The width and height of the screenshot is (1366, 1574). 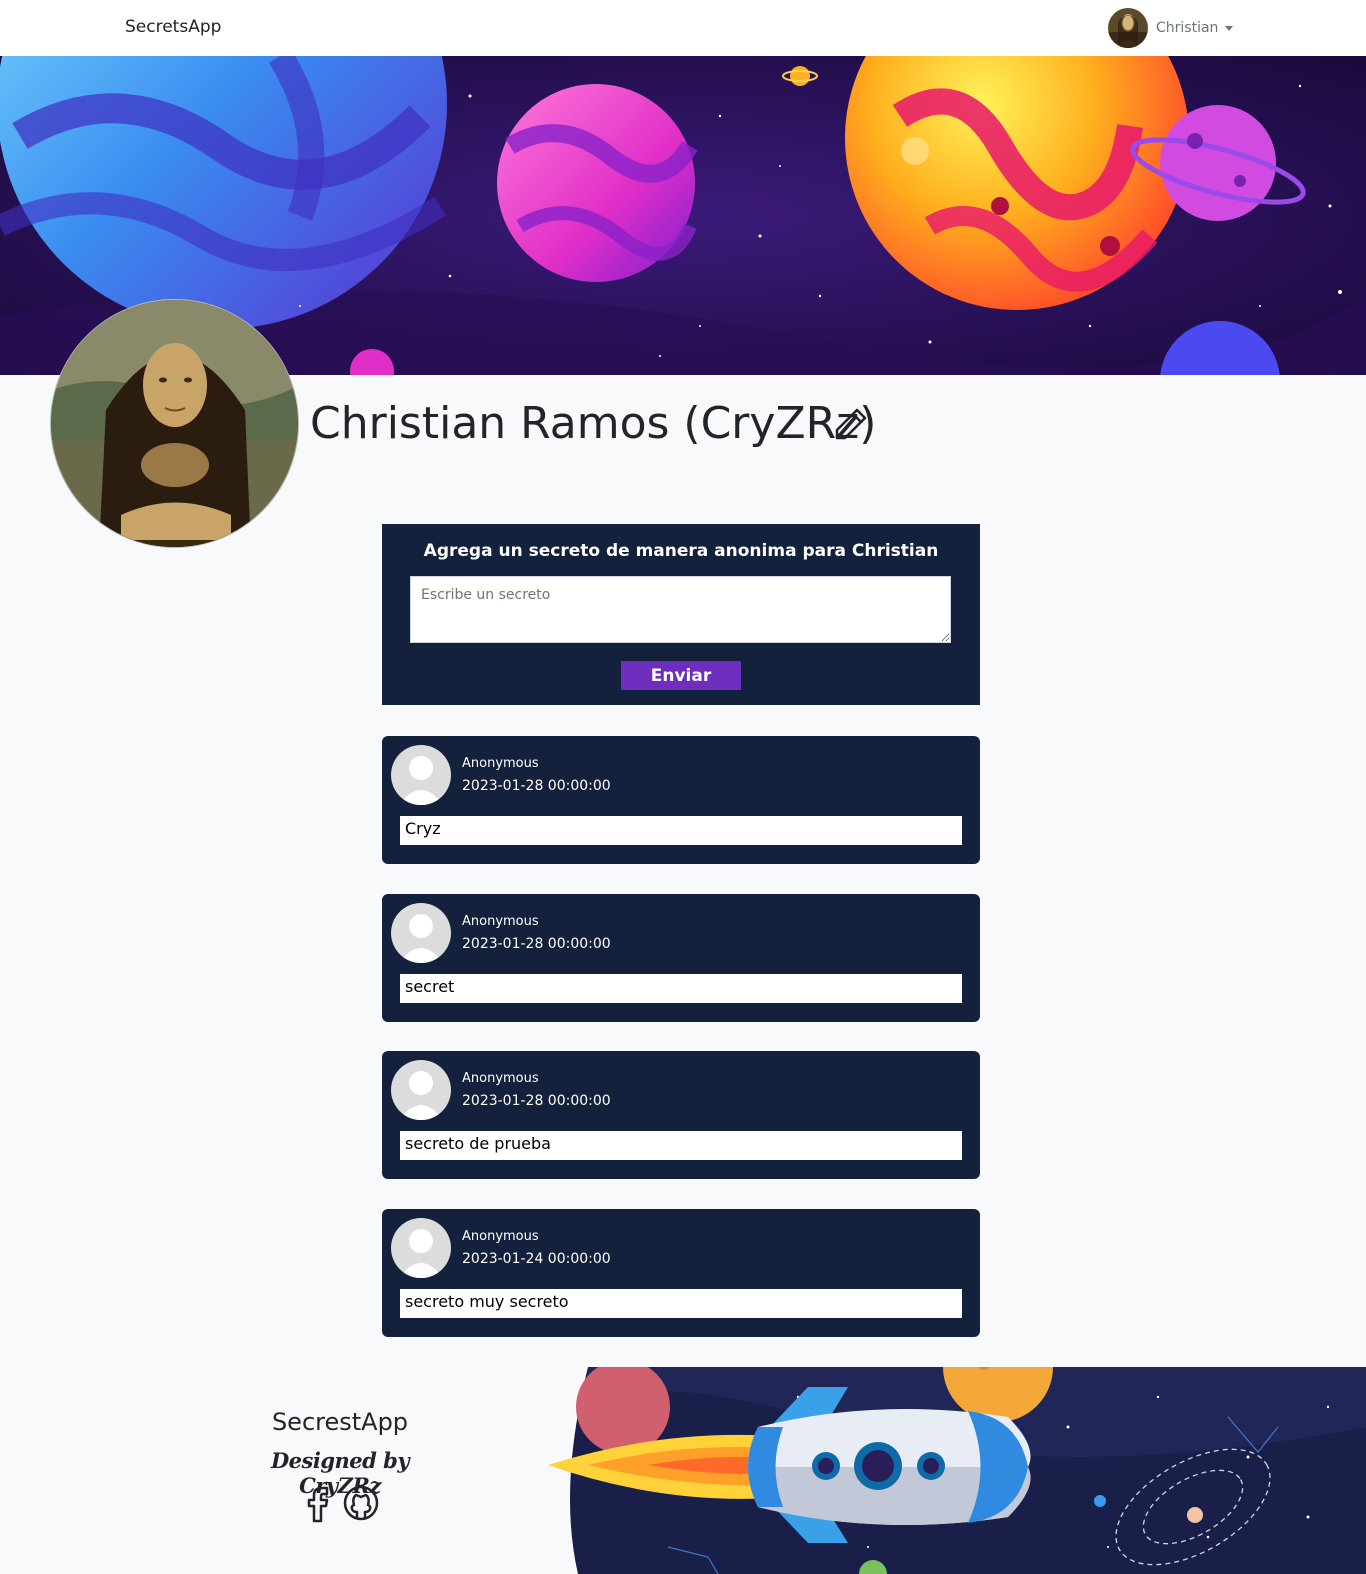 I want to click on profile-avatar, so click(x=174, y=423).